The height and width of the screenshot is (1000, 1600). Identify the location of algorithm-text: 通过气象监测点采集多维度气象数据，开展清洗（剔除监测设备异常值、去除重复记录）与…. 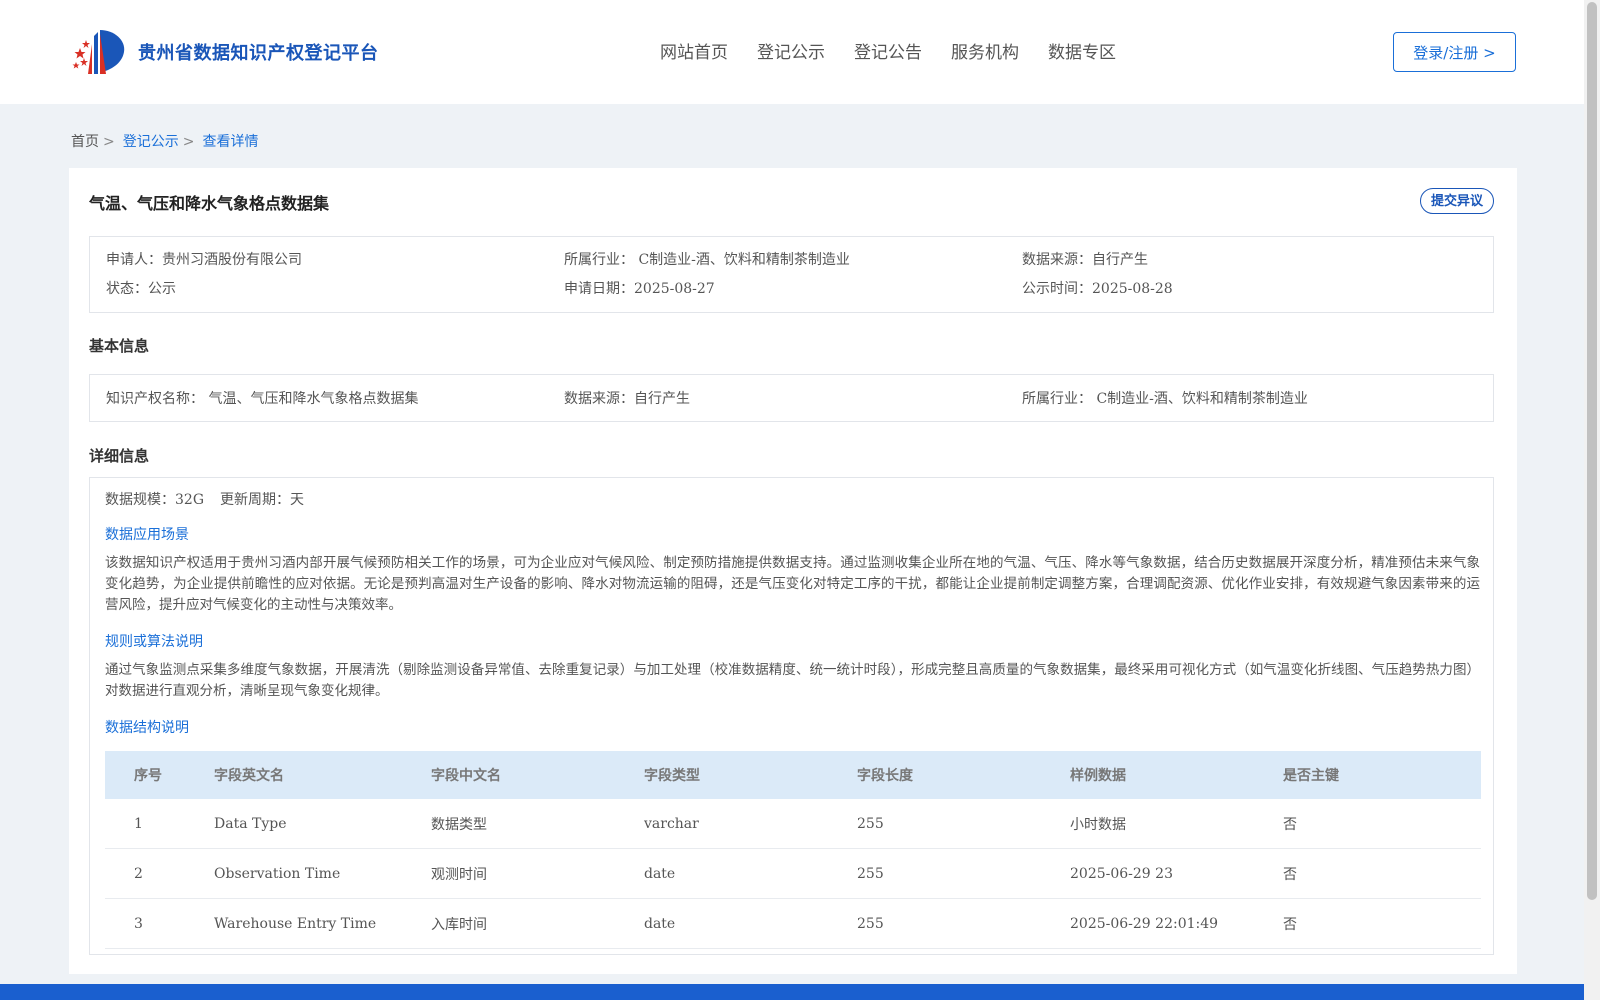
(792, 680).